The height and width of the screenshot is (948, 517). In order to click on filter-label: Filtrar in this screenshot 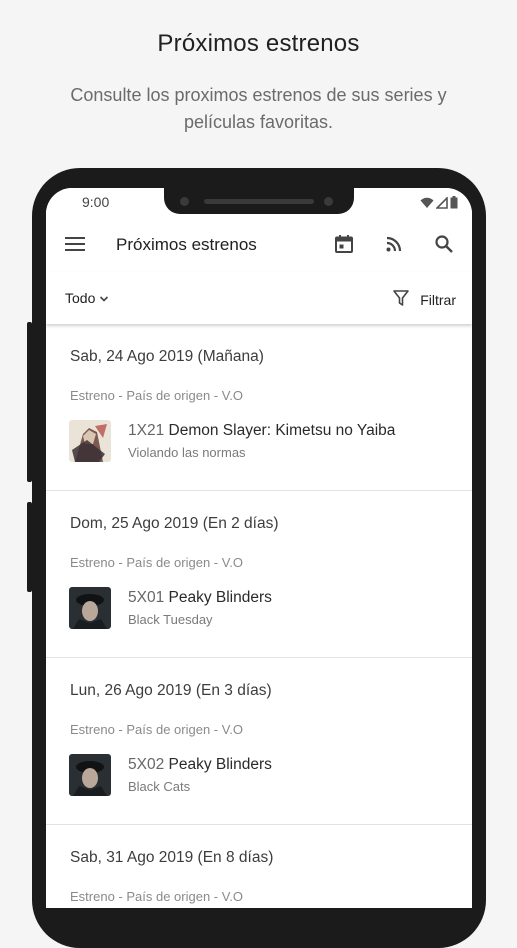, I will do `click(438, 299)`.